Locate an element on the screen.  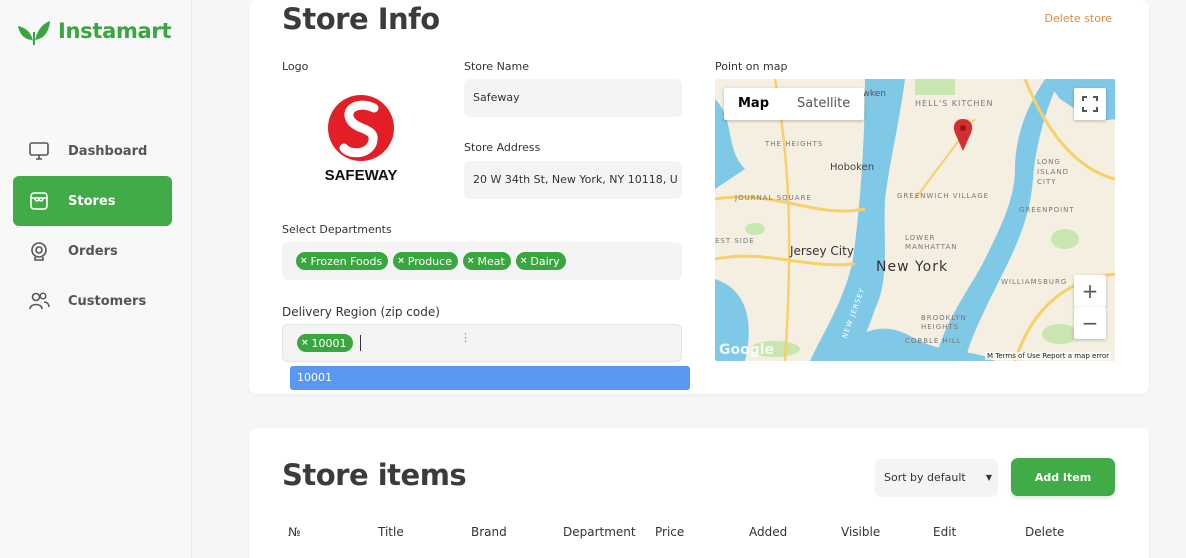
map-place-label: BROOKLYN HEIGHTS is located at coordinates (944, 322).